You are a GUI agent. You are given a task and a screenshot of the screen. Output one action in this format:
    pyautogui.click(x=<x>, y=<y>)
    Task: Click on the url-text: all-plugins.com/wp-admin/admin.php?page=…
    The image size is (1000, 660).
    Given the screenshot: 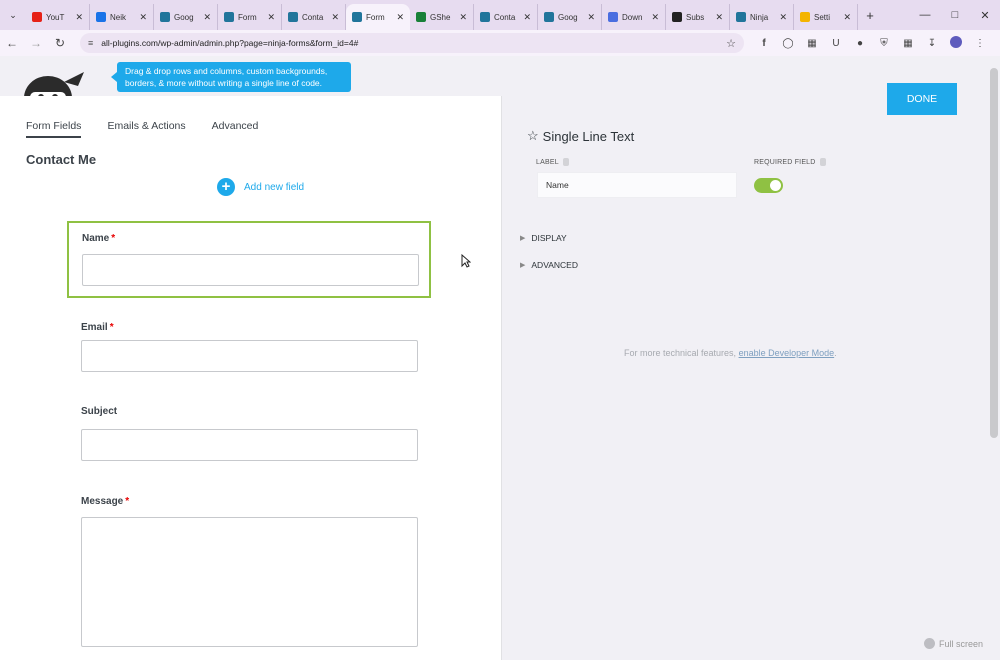 What is the action you would take?
    pyautogui.click(x=230, y=43)
    